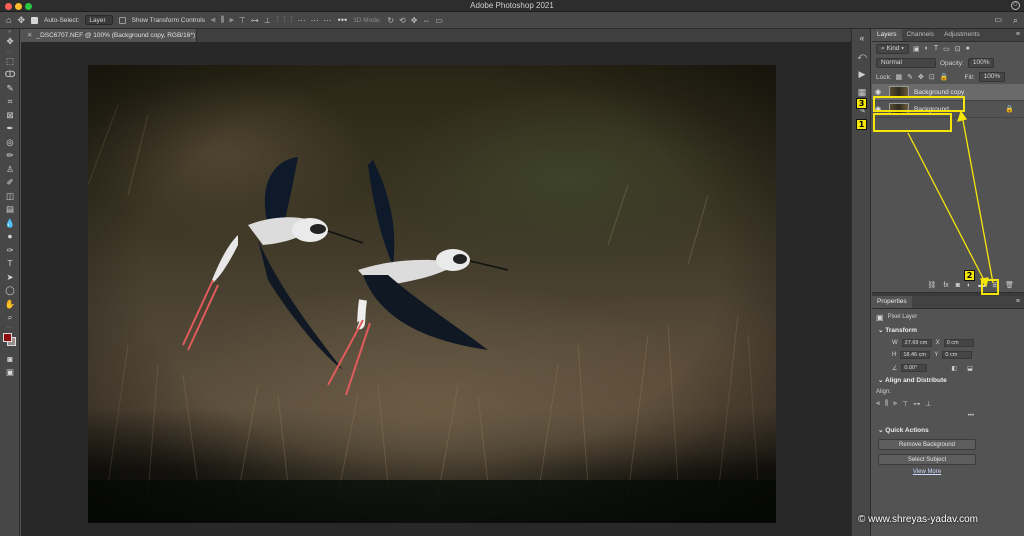 The image size is (1024, 536). Describe the element at coordinates (944, 77) in the screenshot. I see `lock-all-icon: 🔒` at that location.